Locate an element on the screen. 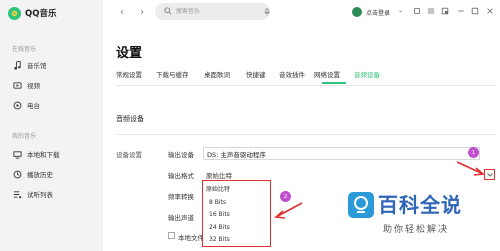  qq-music-logo-icon is located at coordinates (14, 13).